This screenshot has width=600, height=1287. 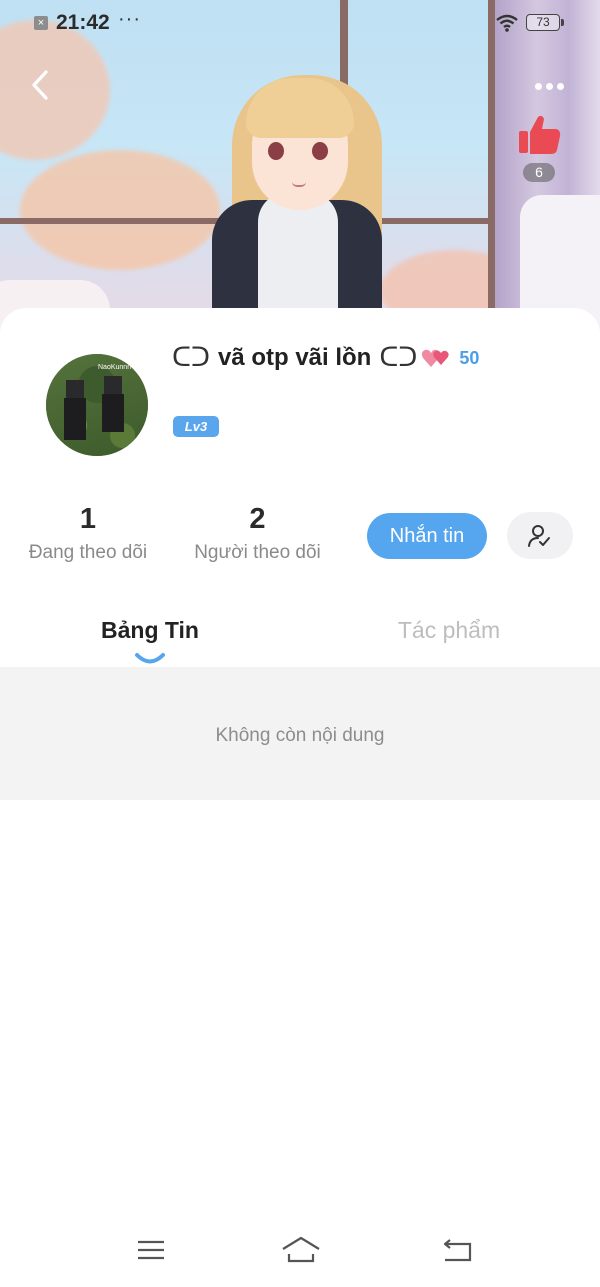 What do you see at coordinates (539, 172) in the screenshot?
I see `like-count: 6` at bounding box center [539, 172].